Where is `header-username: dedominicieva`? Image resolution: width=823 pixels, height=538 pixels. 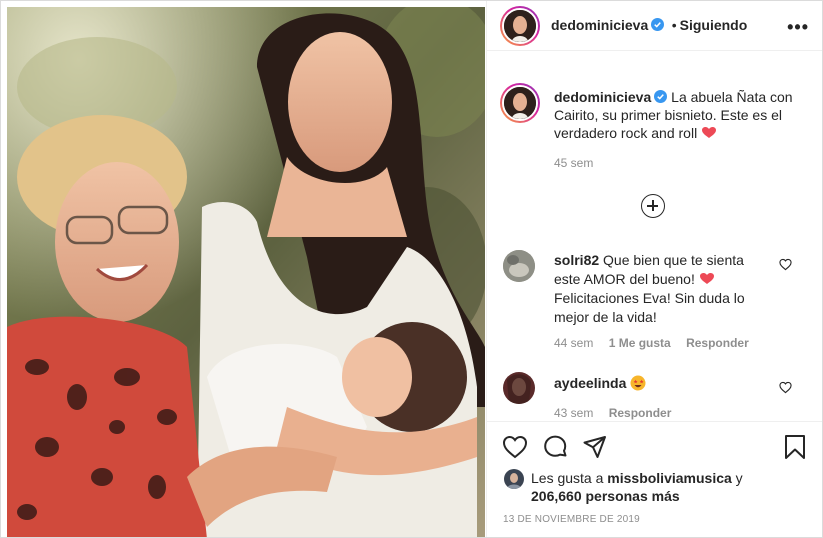
header-username: dedominicieva is located at coordinates (599, 25).